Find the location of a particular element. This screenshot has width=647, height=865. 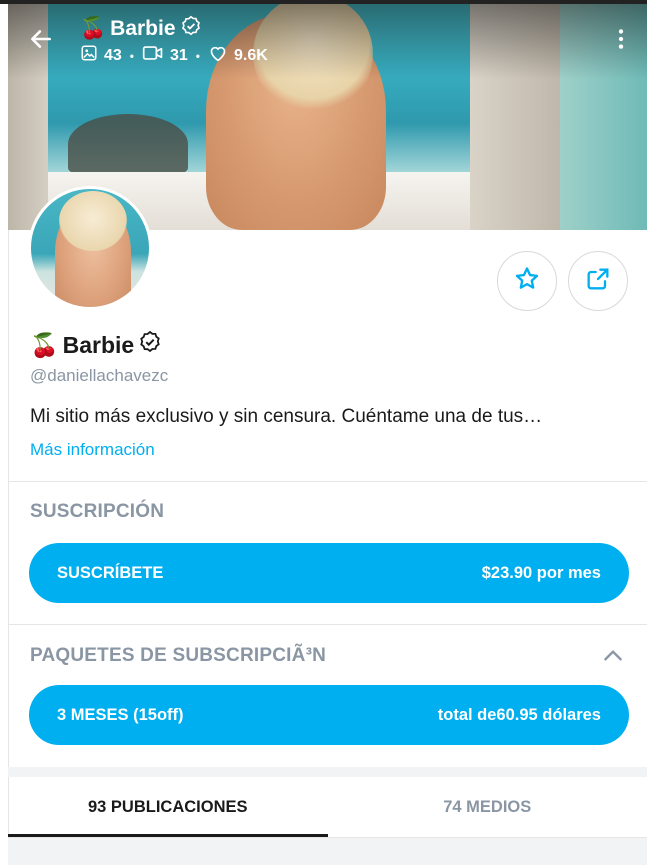

bundle-button: 3 MESES (15off) total de60.95 dólares is located at coordinates (329, 715).